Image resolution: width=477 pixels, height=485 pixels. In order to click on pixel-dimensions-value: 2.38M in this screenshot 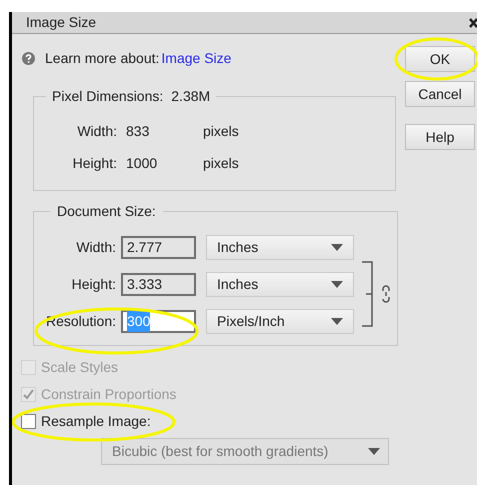, I will do `click(190, 96)`.